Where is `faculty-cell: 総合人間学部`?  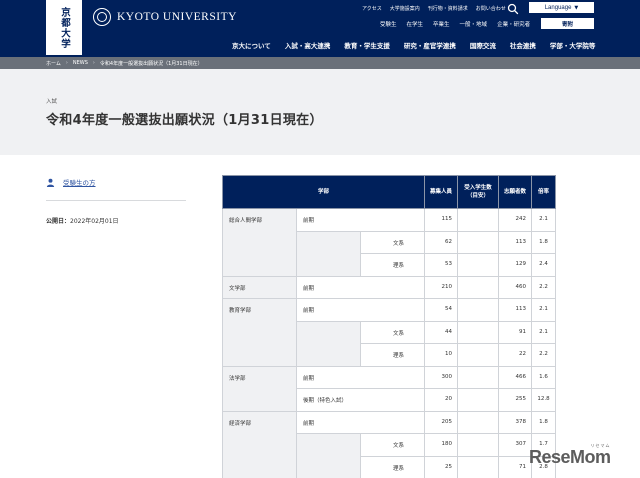
faculty-cell: 総合人間学部 is located at coordinates (259, 242).